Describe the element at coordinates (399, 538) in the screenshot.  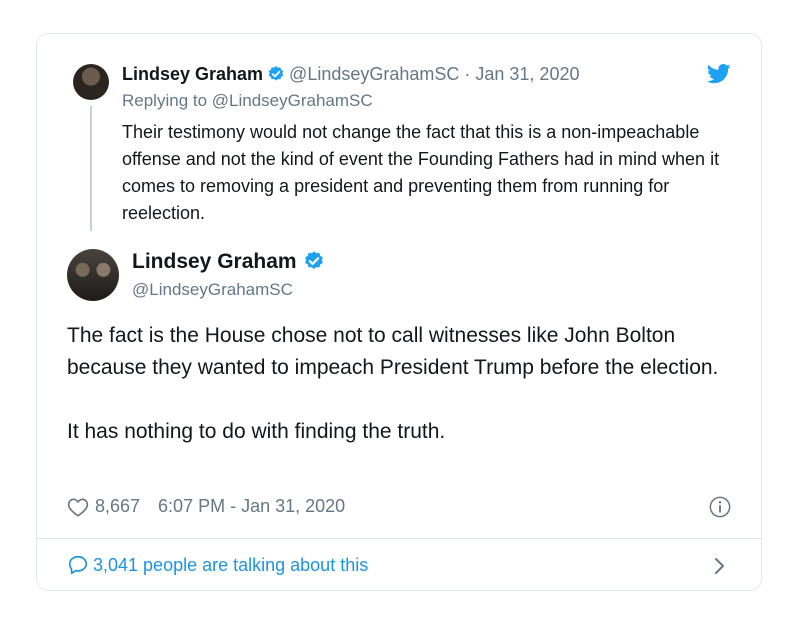
I see `divider` at that location.